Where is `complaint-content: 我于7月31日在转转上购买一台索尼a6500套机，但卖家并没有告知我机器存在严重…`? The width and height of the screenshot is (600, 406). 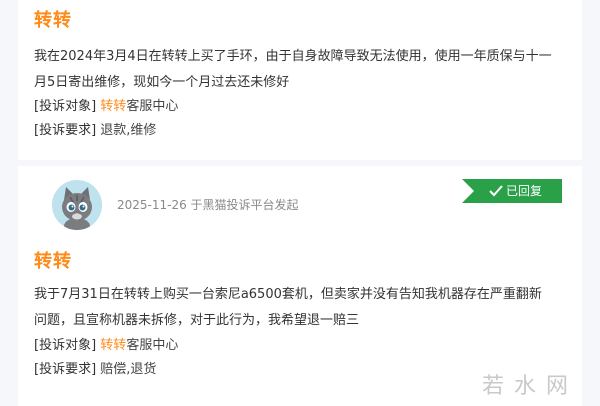 complaint-content: 我于7月31日在转转上购买一台索尼a6500套机，但卖家并没有告知我机器存在严重… is located at coordinates (288, 307).